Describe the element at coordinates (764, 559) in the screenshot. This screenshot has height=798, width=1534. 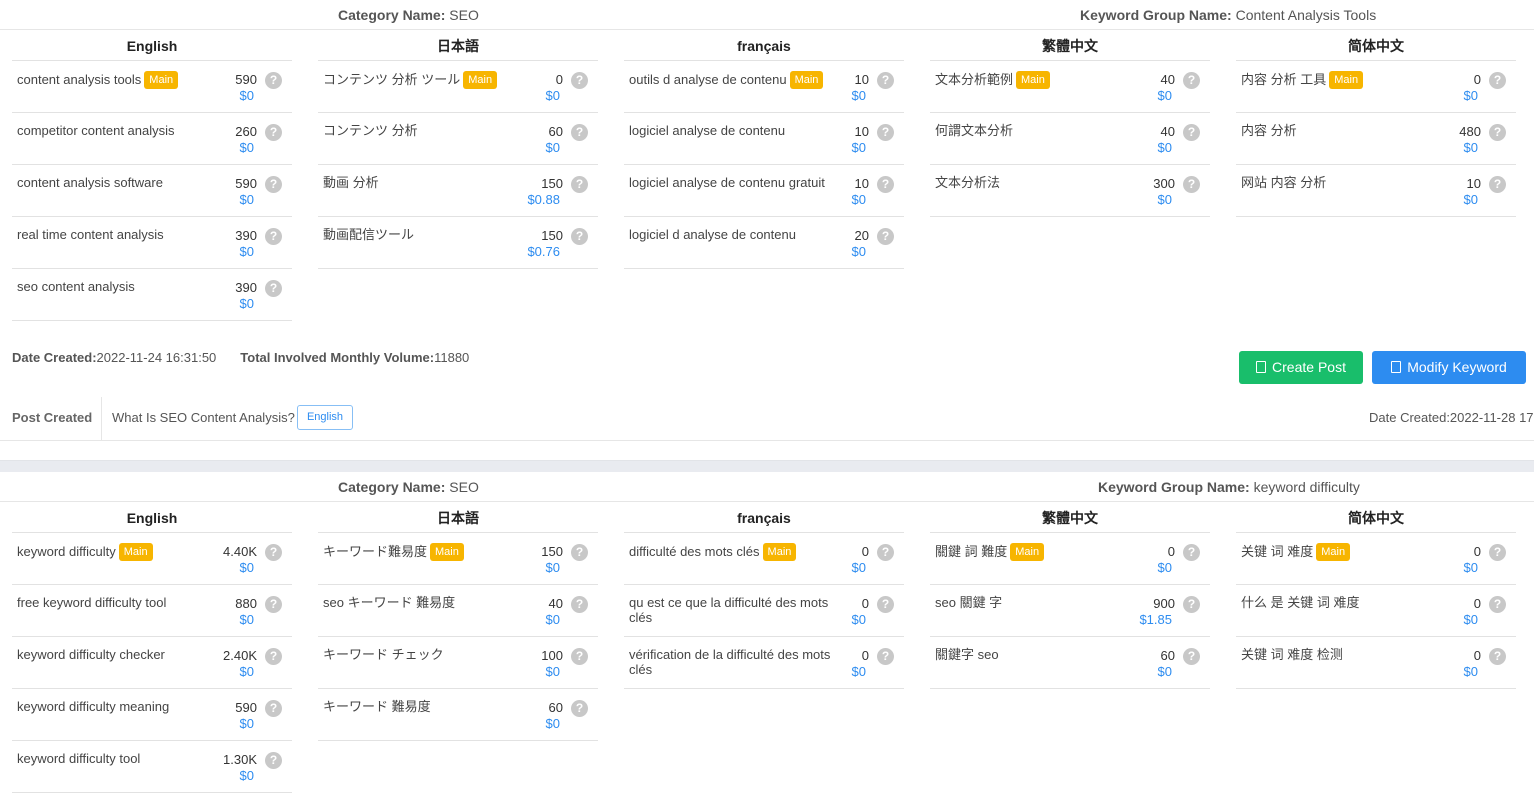
I see `keyword-row: difficulté des mots clés Main 0 $0?` at that location.